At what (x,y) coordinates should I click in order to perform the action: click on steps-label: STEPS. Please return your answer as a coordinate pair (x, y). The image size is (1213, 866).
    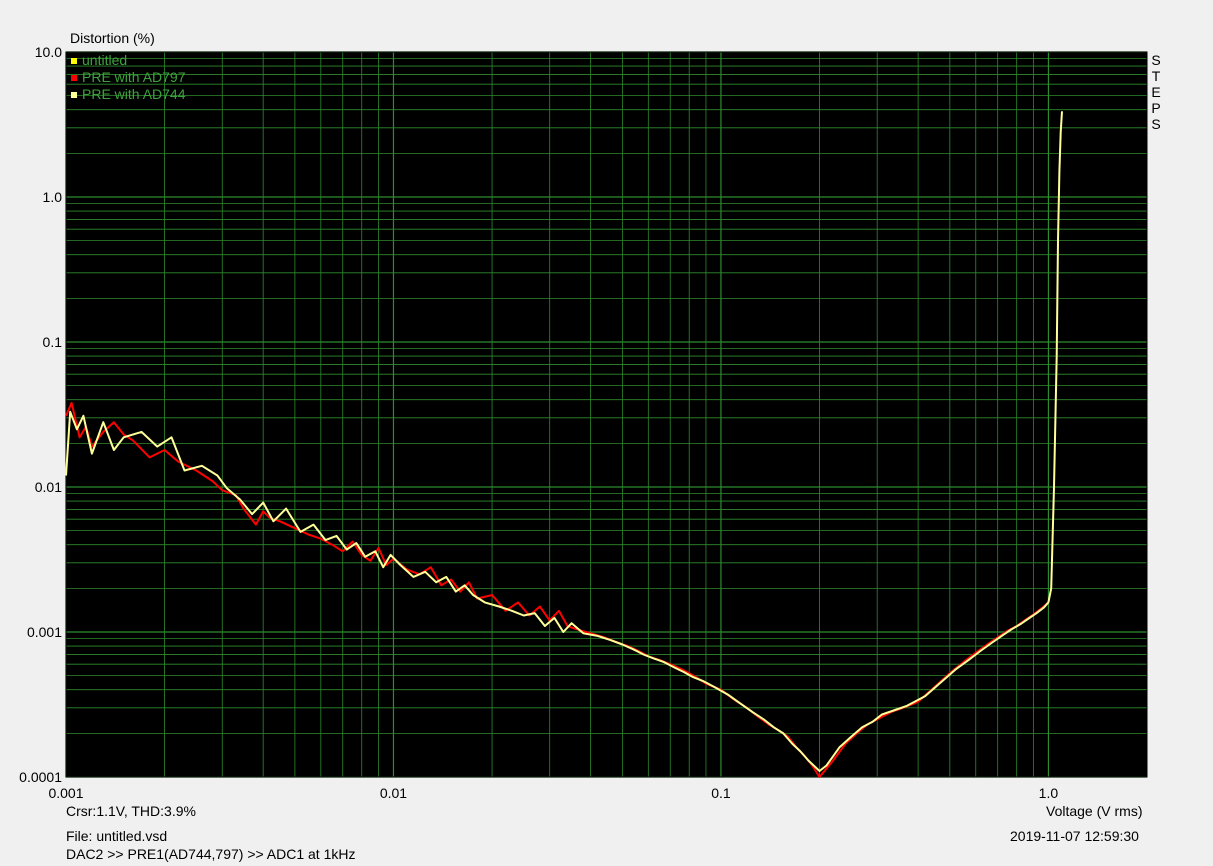
    Looking at the image, I should click on (1156, 92).